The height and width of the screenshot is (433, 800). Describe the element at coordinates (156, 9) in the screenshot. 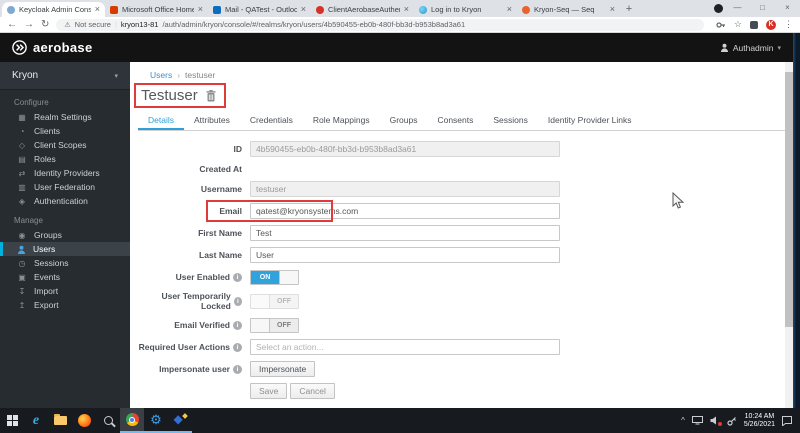

I see `browser-tab-office: Microsoft Office Home ×` at that location.